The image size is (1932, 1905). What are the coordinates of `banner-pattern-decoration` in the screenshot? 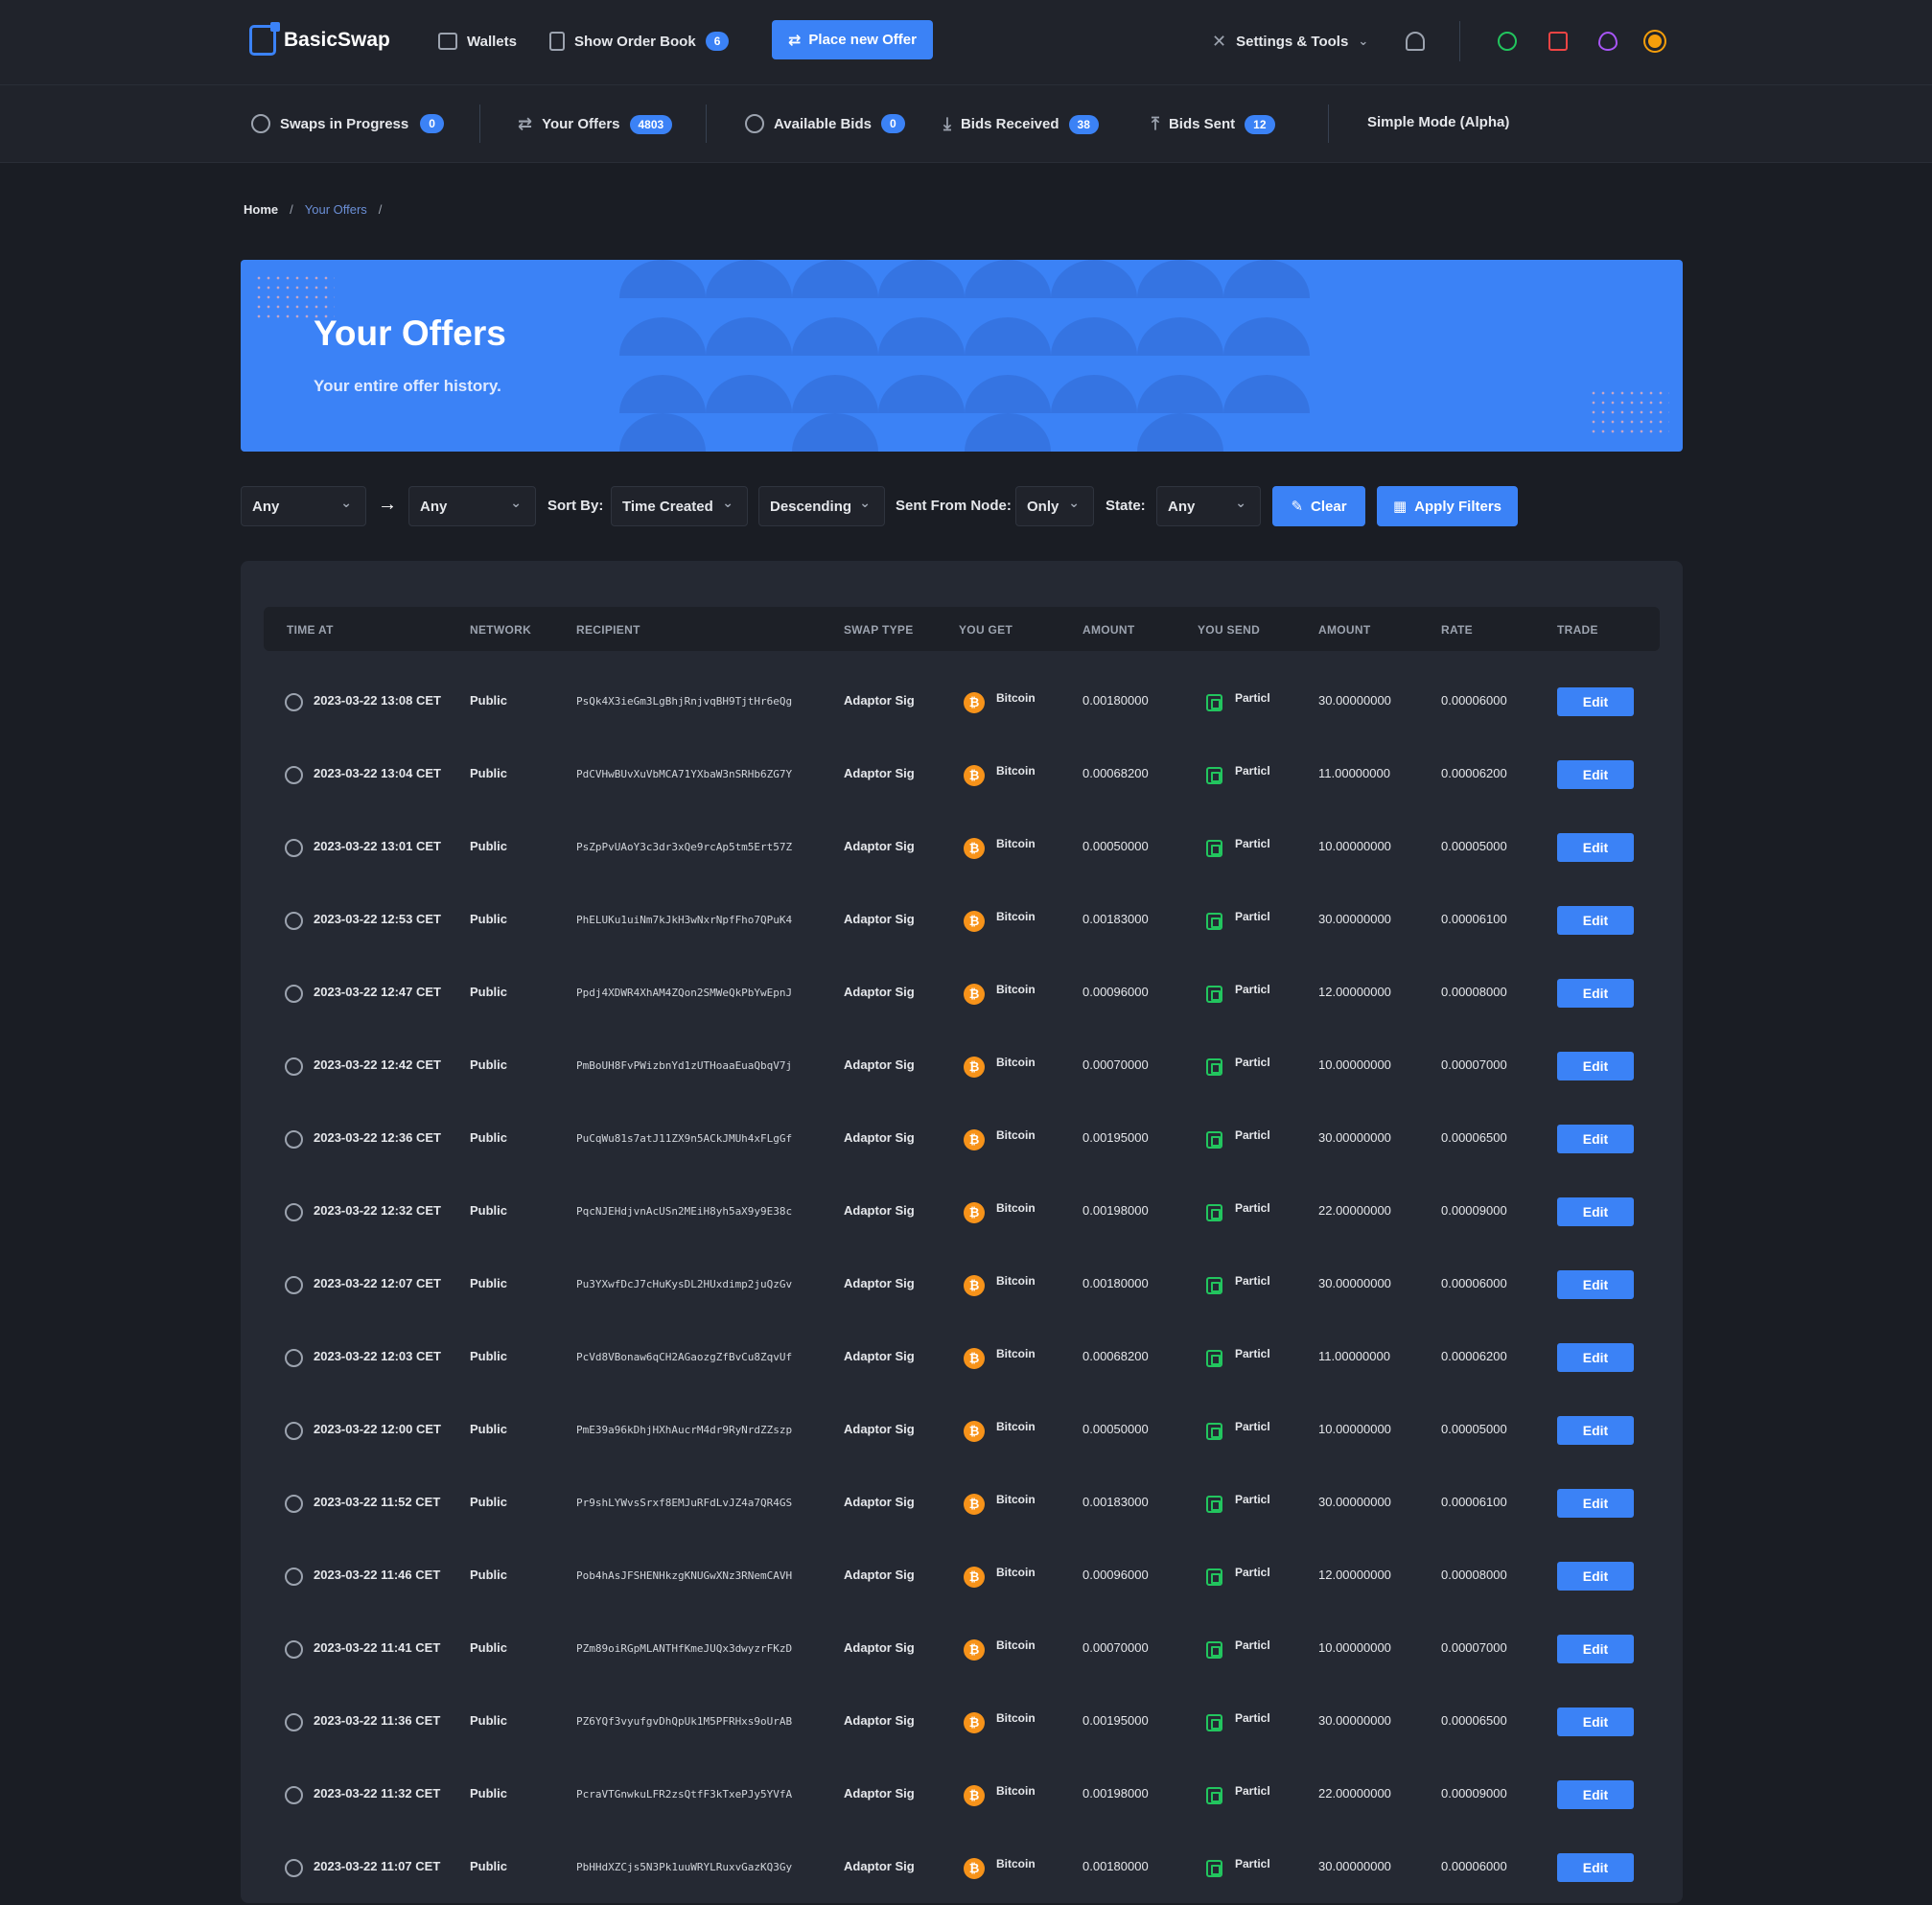 It's located at (964, 356).